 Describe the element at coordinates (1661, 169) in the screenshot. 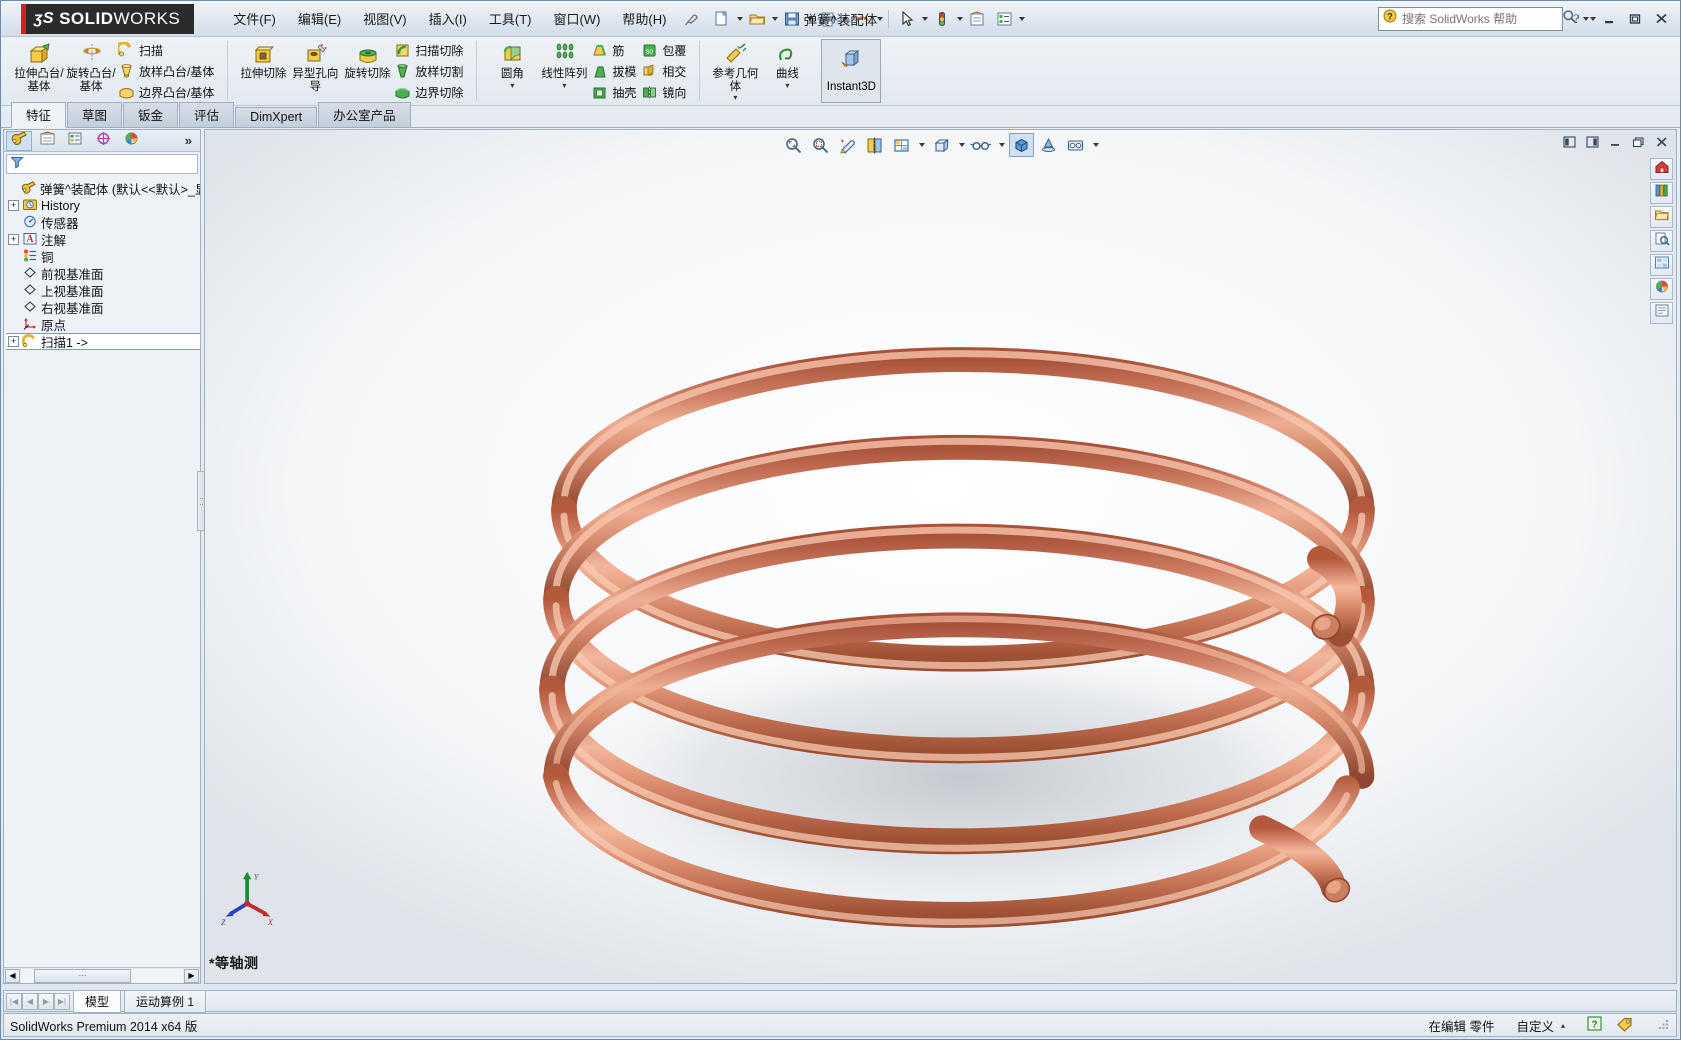

I see `design-library-home-button` at that location.